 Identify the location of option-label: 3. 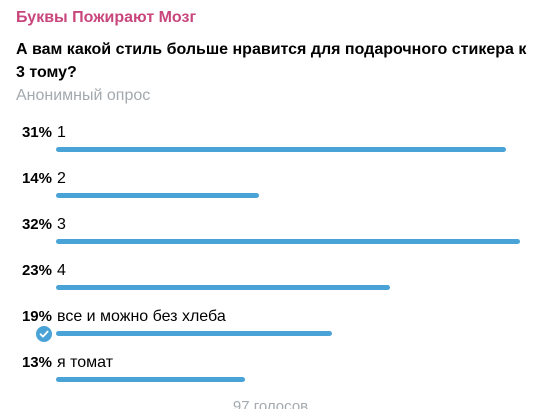
(61, 224).